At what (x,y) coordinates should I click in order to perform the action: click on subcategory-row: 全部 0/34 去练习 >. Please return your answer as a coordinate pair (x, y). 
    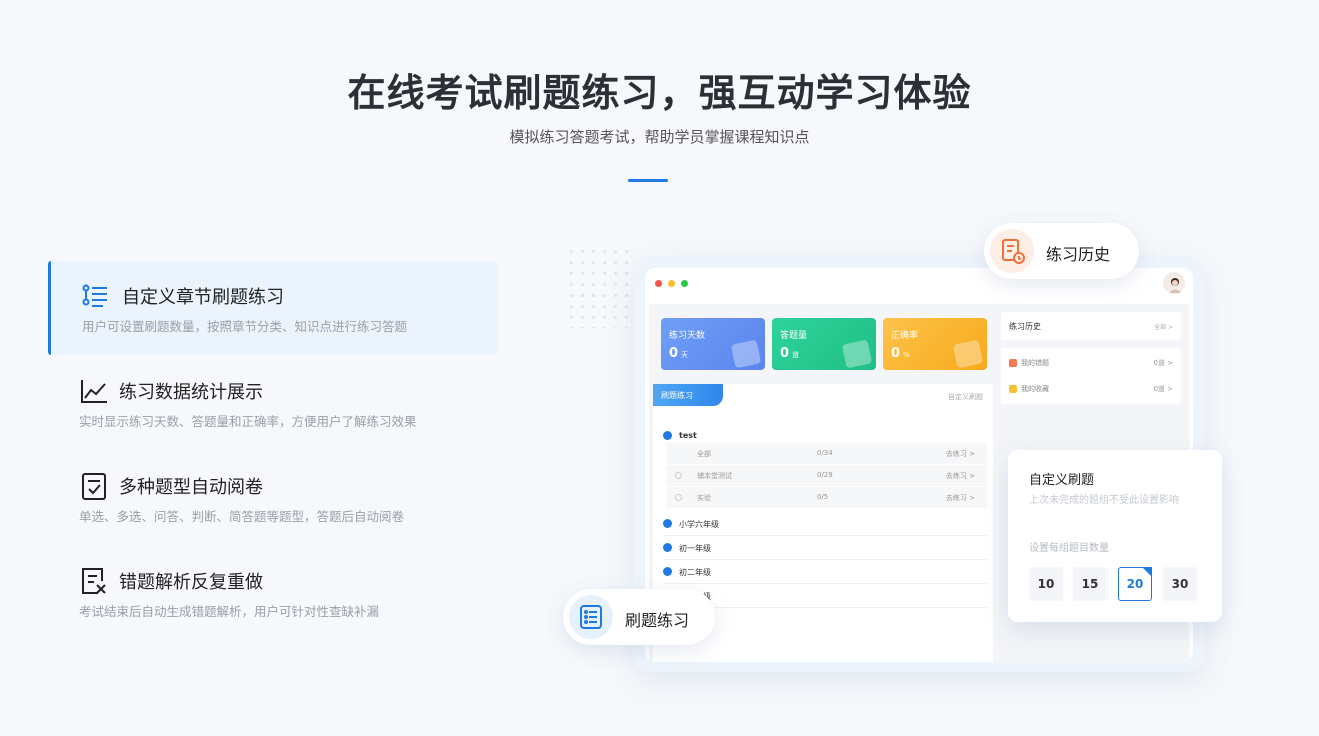
    Looking at the image, I should click on (827, 453).